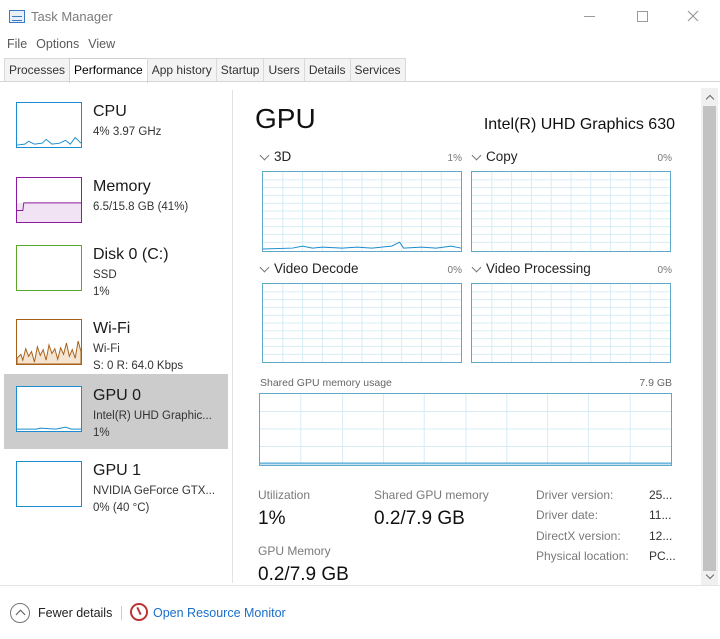 The height and width of the screenshot is (639, 720). I want to click on utilization-label: Utilization, so click(284, 495).